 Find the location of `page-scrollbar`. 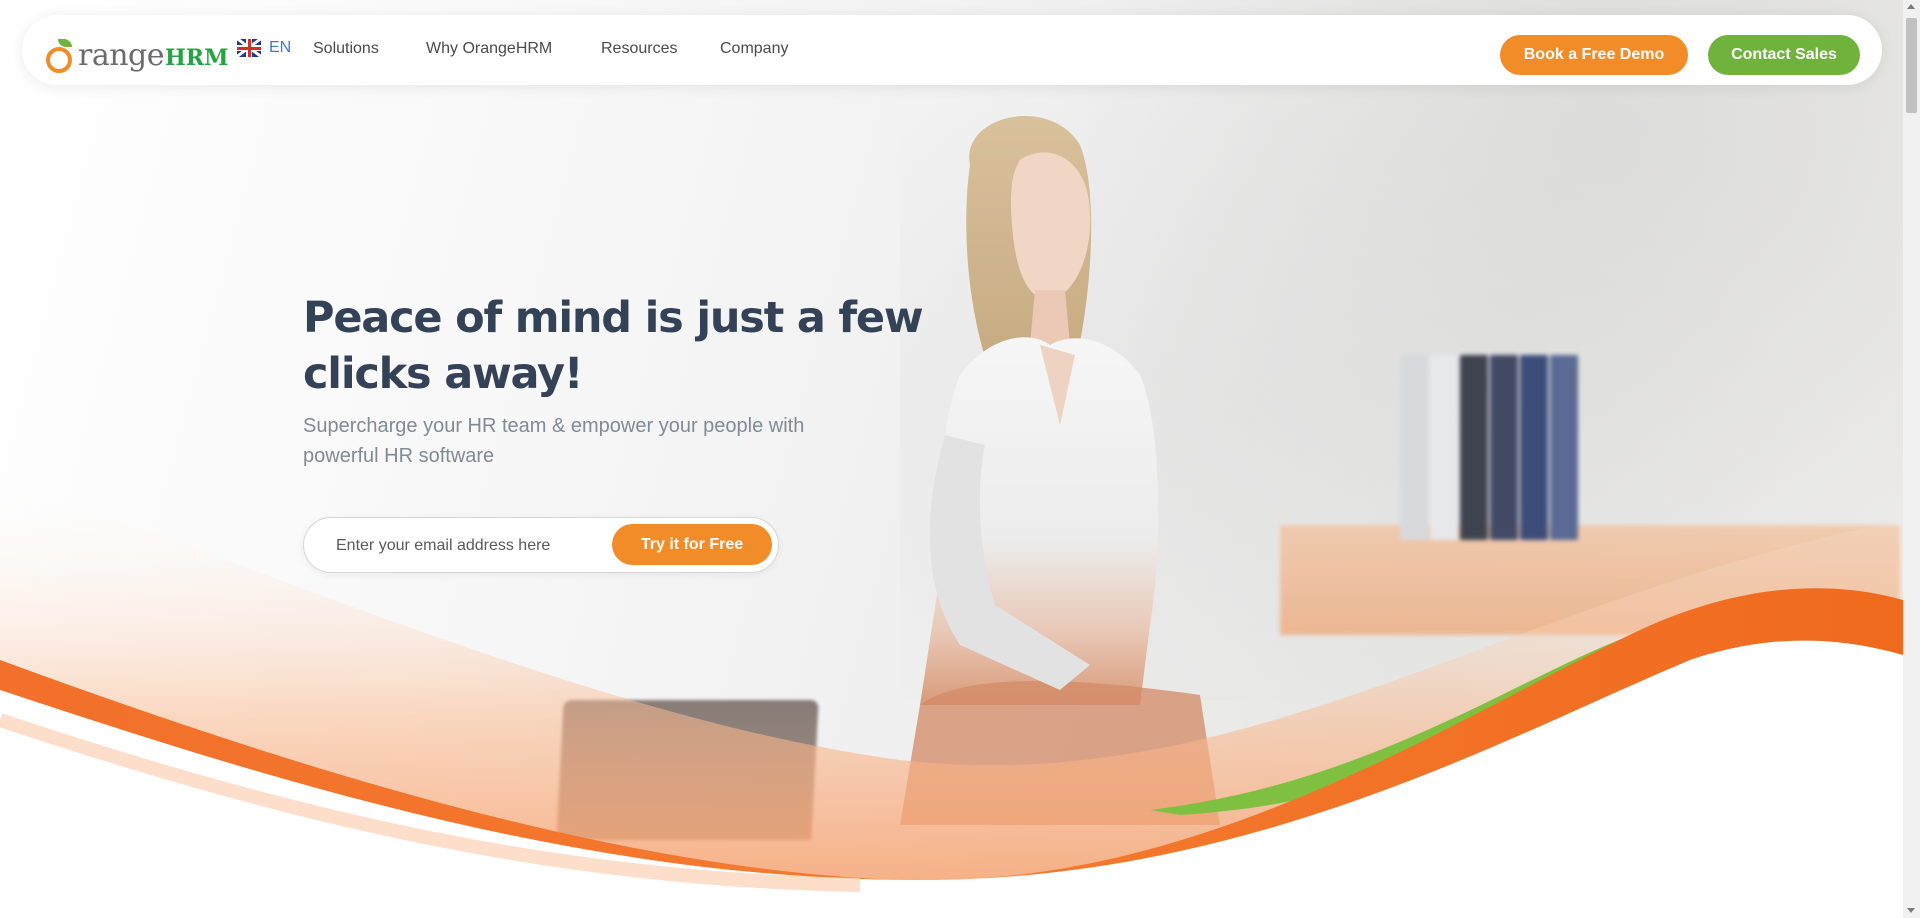

page-scrollbar is located at coordinates (1911, 459).